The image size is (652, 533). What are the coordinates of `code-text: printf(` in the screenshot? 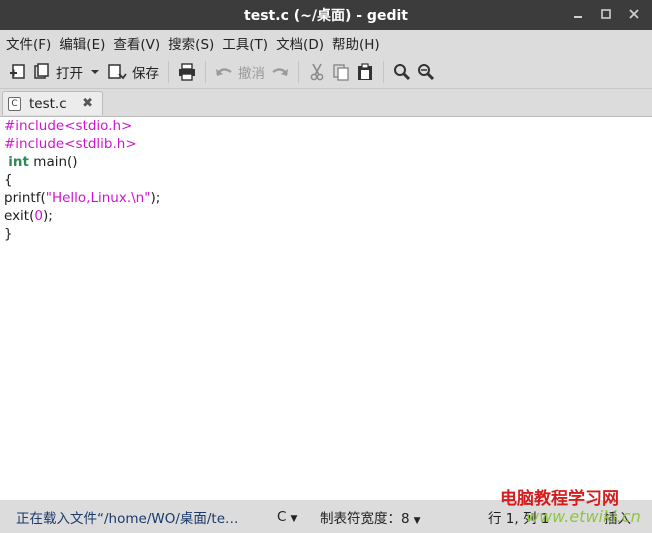 It's located at (25, 198).